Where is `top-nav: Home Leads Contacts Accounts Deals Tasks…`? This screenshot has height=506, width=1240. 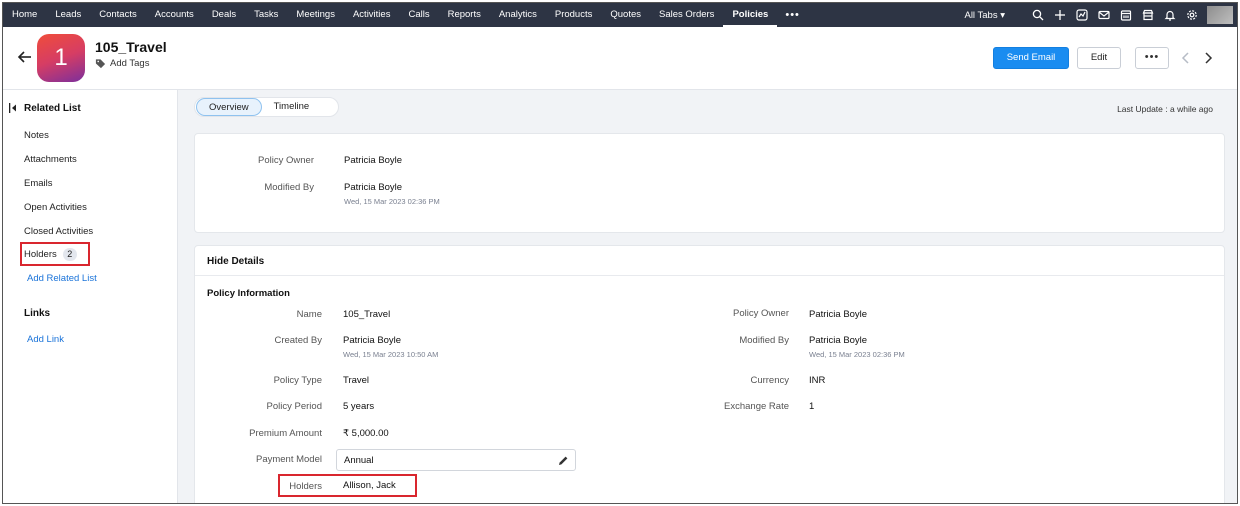 top-nav: Home Leads Contacts Accounts Deals Tasks… is located at coordinates (620, 15).